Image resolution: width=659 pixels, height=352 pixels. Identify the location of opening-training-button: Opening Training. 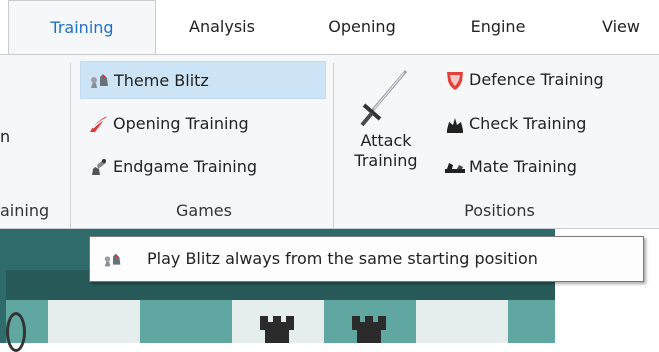
(203, 124).